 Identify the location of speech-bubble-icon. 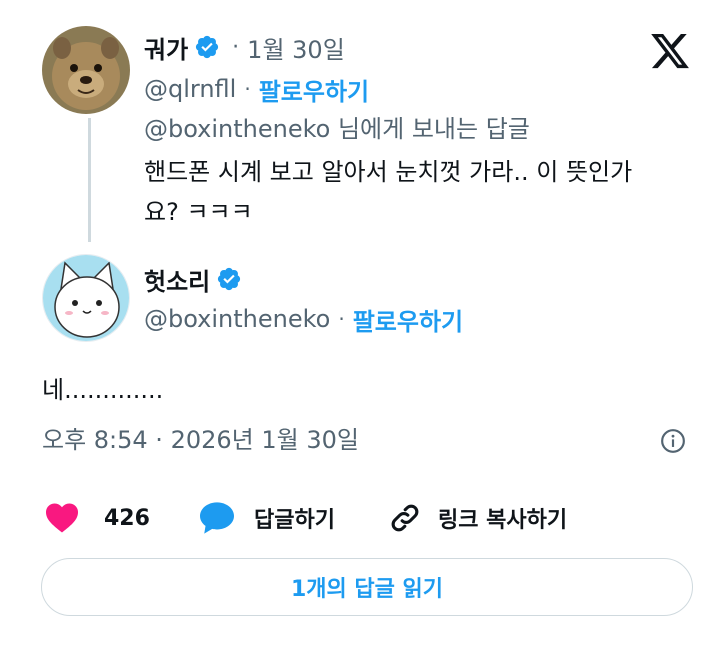
(217, 518).